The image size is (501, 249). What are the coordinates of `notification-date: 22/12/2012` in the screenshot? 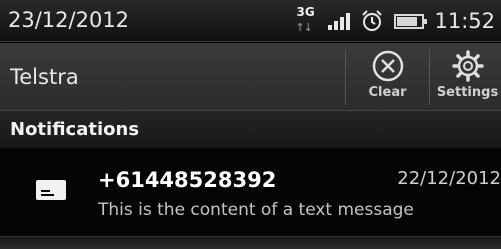 It's located at (449, 178).